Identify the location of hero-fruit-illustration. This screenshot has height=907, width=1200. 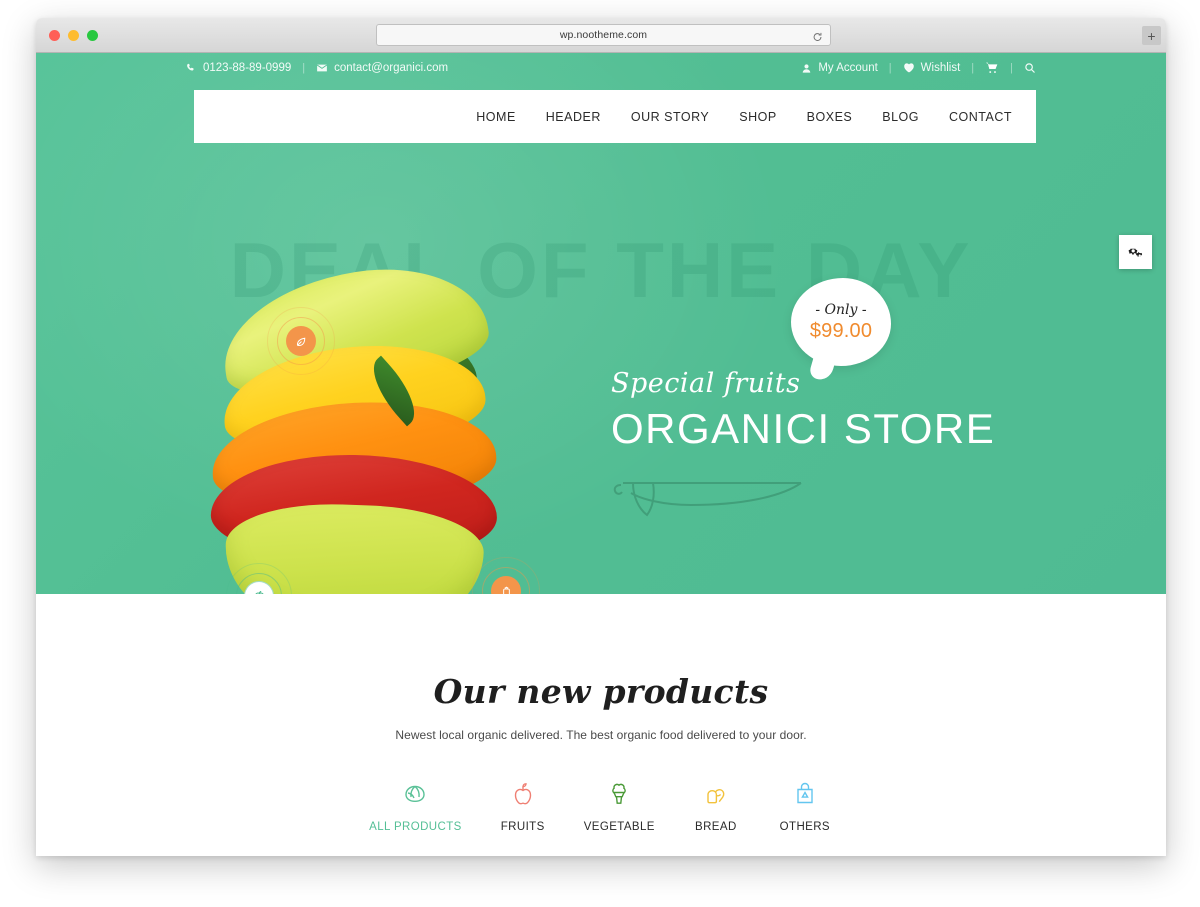
(365, 407).